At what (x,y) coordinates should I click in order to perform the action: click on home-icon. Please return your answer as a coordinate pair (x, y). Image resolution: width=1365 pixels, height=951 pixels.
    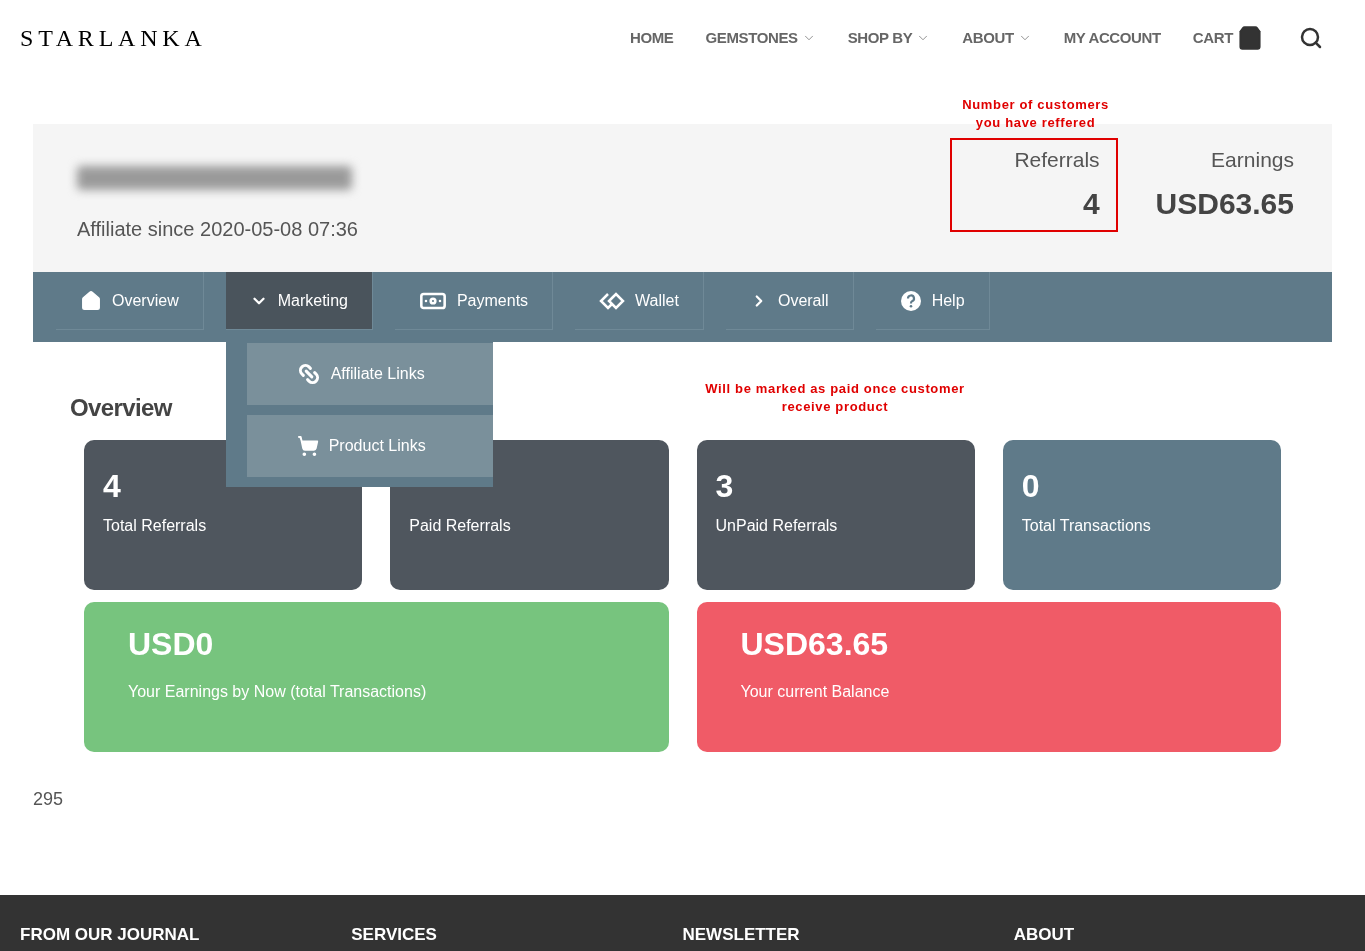
    Looking at the image, I should click on (91, 300).